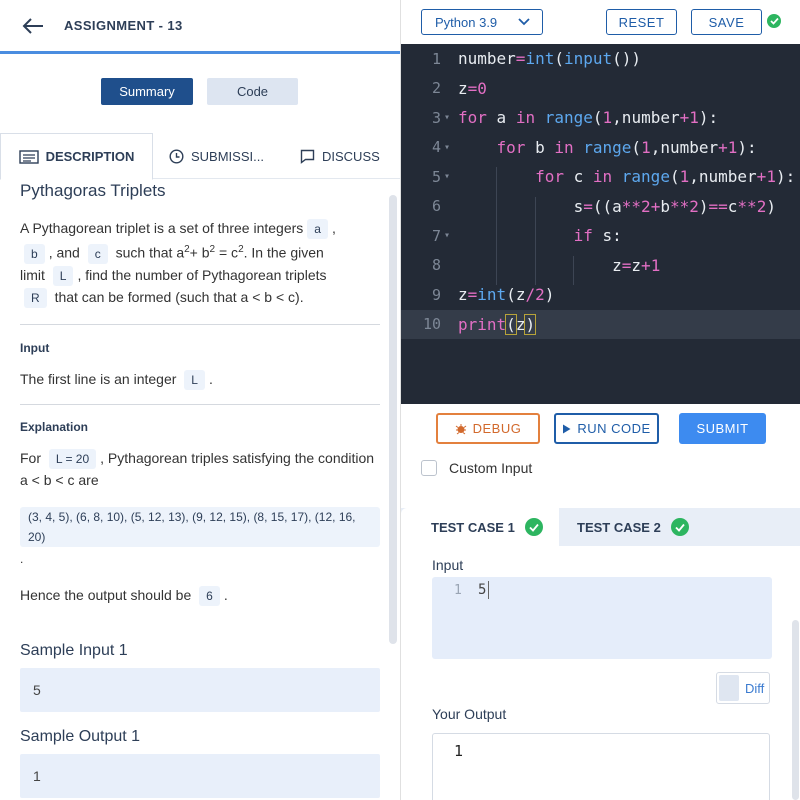 This screenshot has height=800, width=800. I want to click on summary-toggle-button: Summary, so click(147, 91).